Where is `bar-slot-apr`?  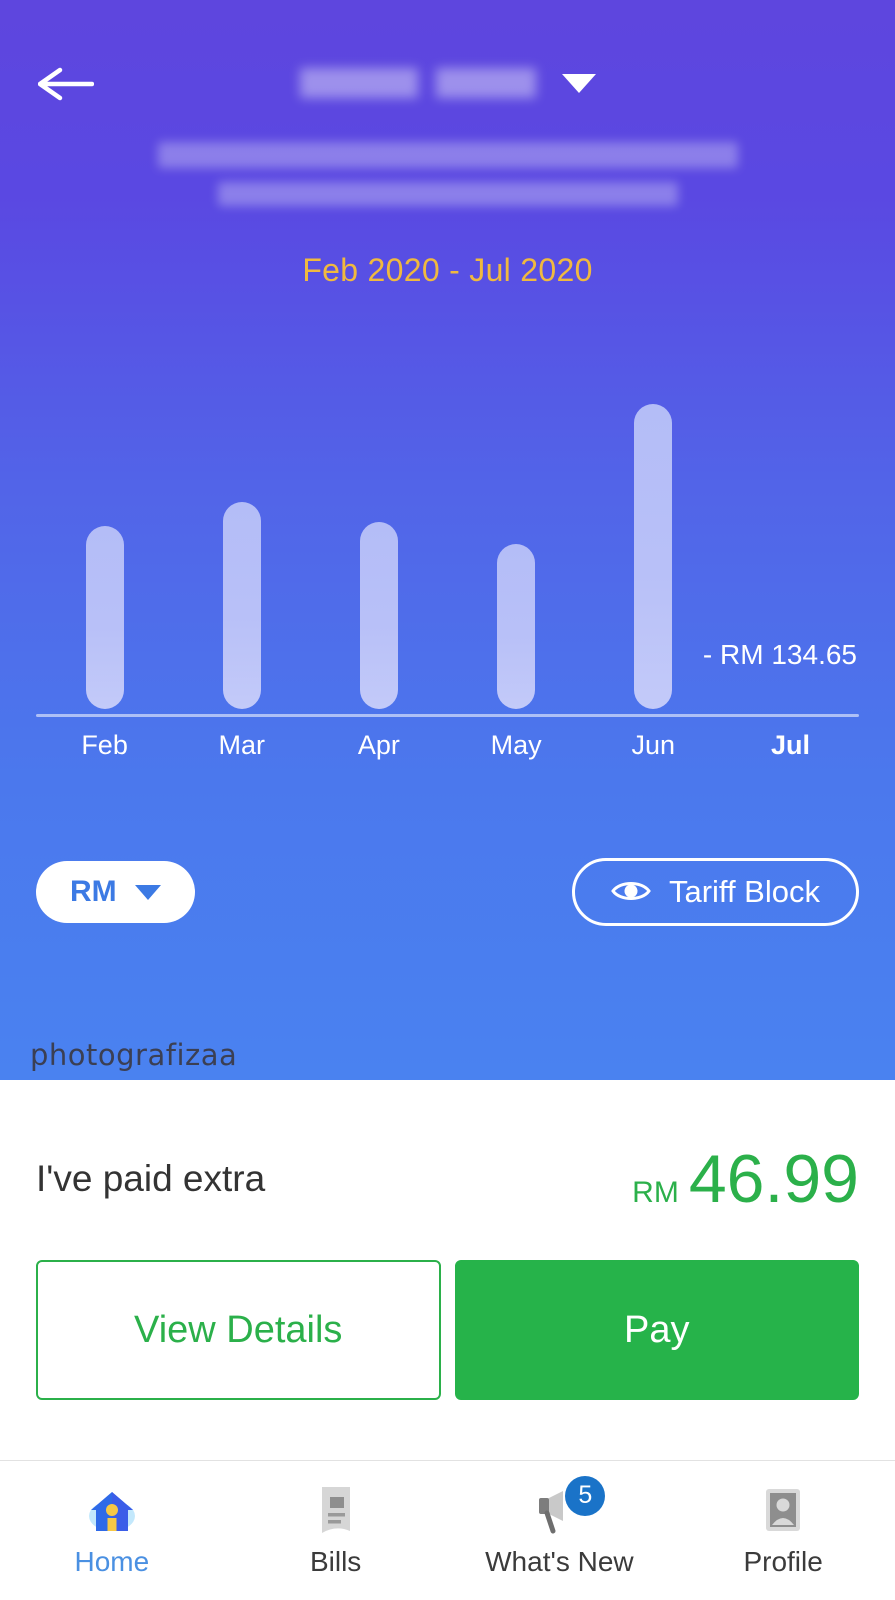
bar-slot-apr is located at coordinates (378, 549).